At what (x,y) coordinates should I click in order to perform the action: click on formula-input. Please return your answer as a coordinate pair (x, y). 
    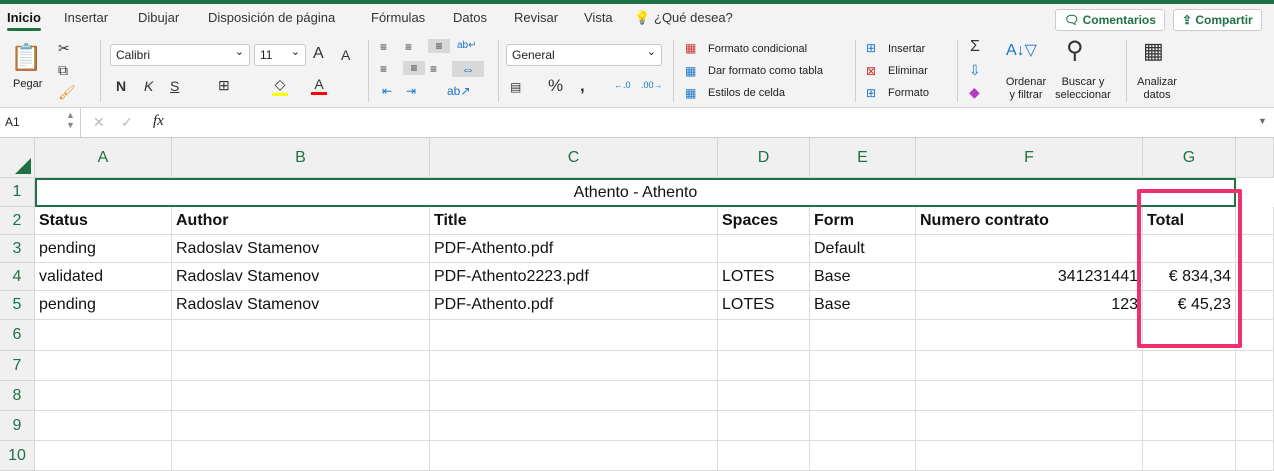
    Looking at the image, I should click on (715, 123).